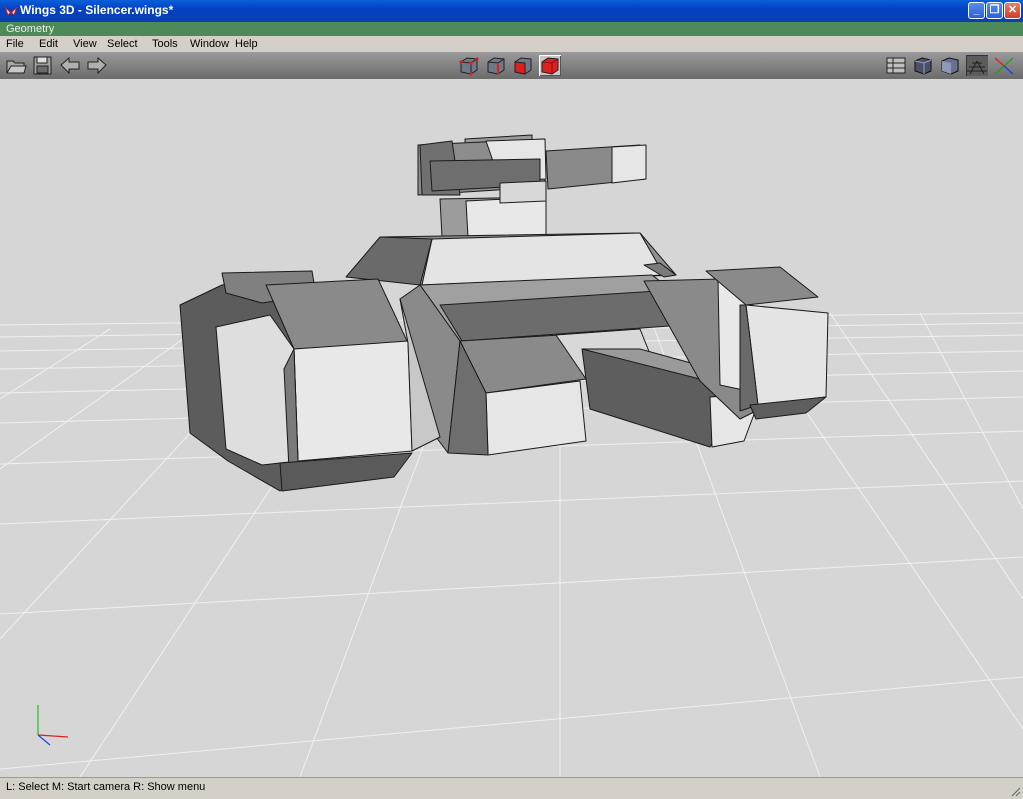  Describe the element at coordinates (550, 65) in the screenshot. I see `body-mode-icon` at that location.